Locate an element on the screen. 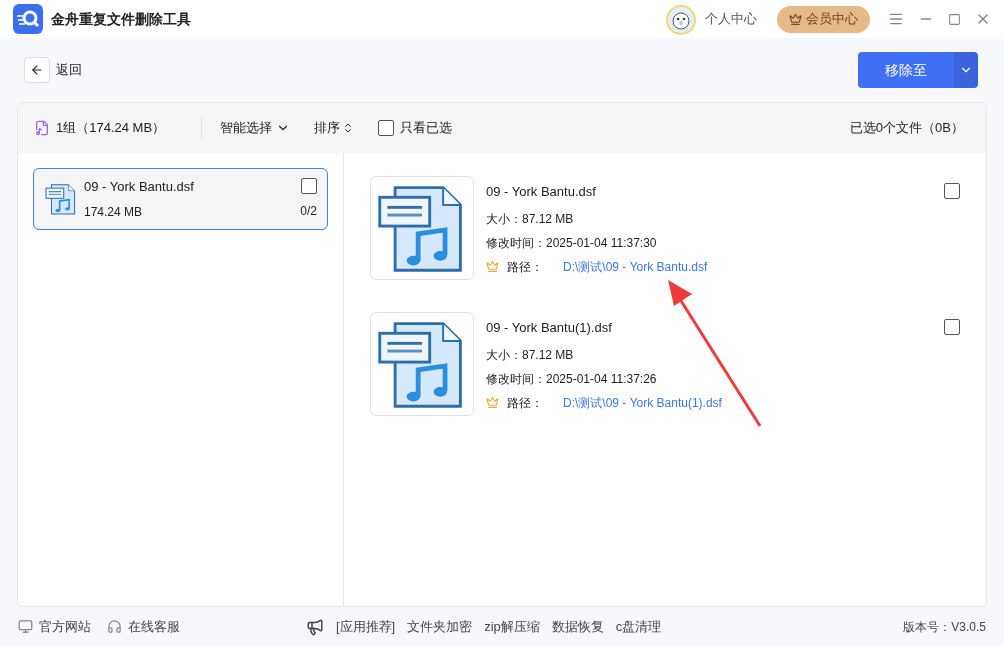 The width and height of the screenshot is (1004, 646). app-logo-icon is located at coordinates (28, 19).